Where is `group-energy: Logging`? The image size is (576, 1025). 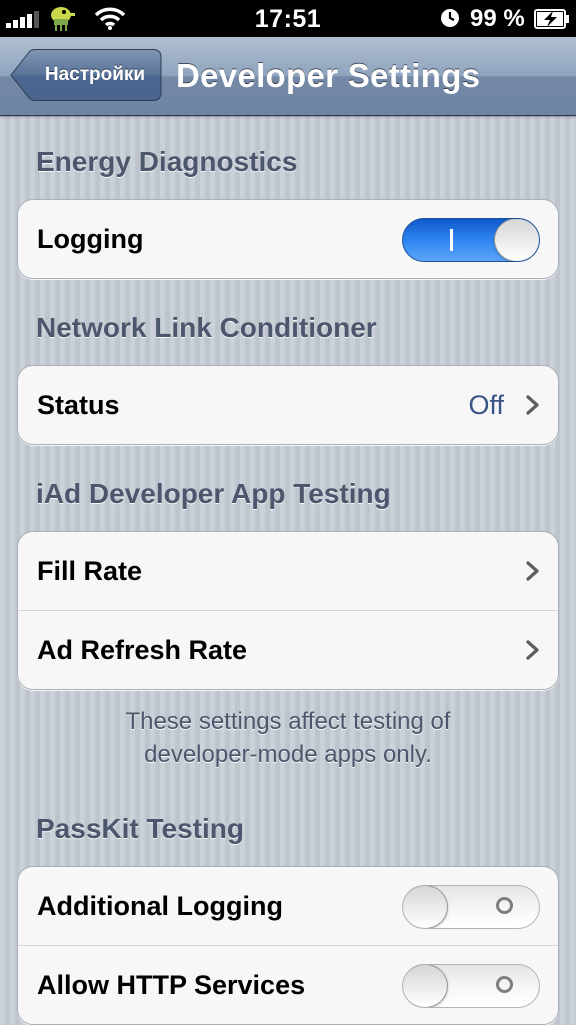
group-energy: Logging is located at coordinates (288, 239).